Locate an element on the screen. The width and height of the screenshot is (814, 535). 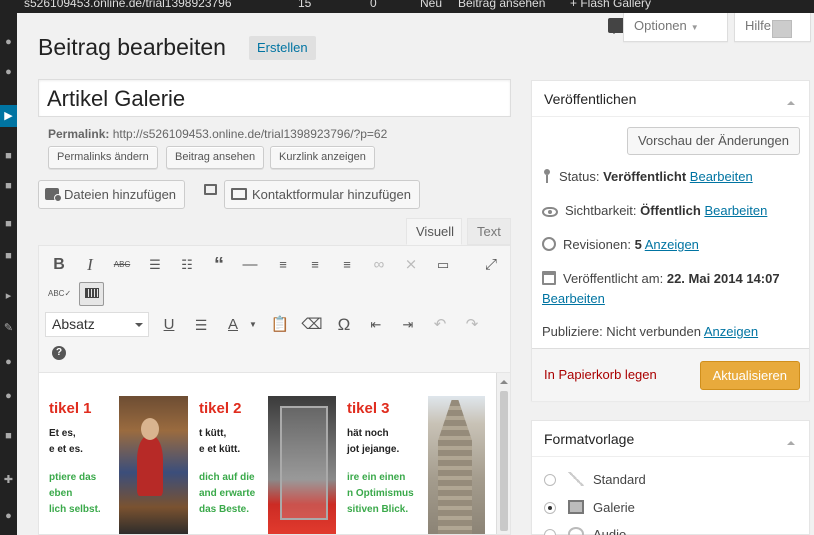
bold-icon: B is located at coordinates (59, 265).